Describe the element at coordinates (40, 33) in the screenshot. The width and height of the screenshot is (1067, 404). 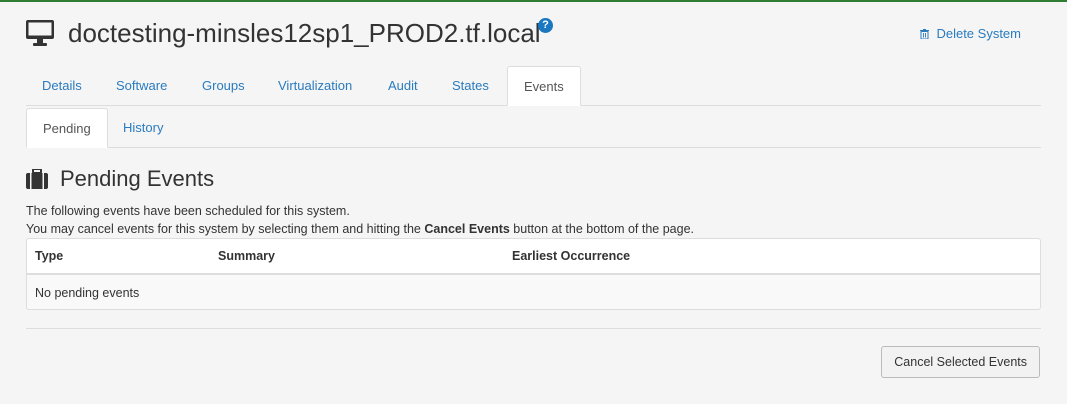
I see `desktop-monitor-icon` at that location.